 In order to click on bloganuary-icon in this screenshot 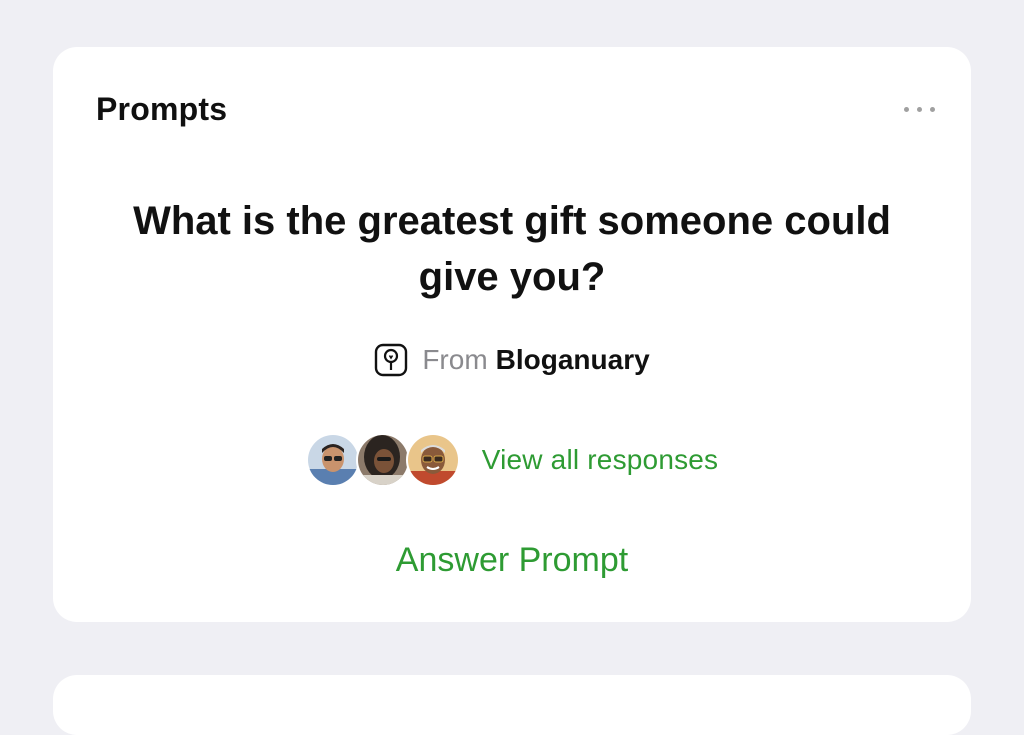, I will do `click(391, 360)`.